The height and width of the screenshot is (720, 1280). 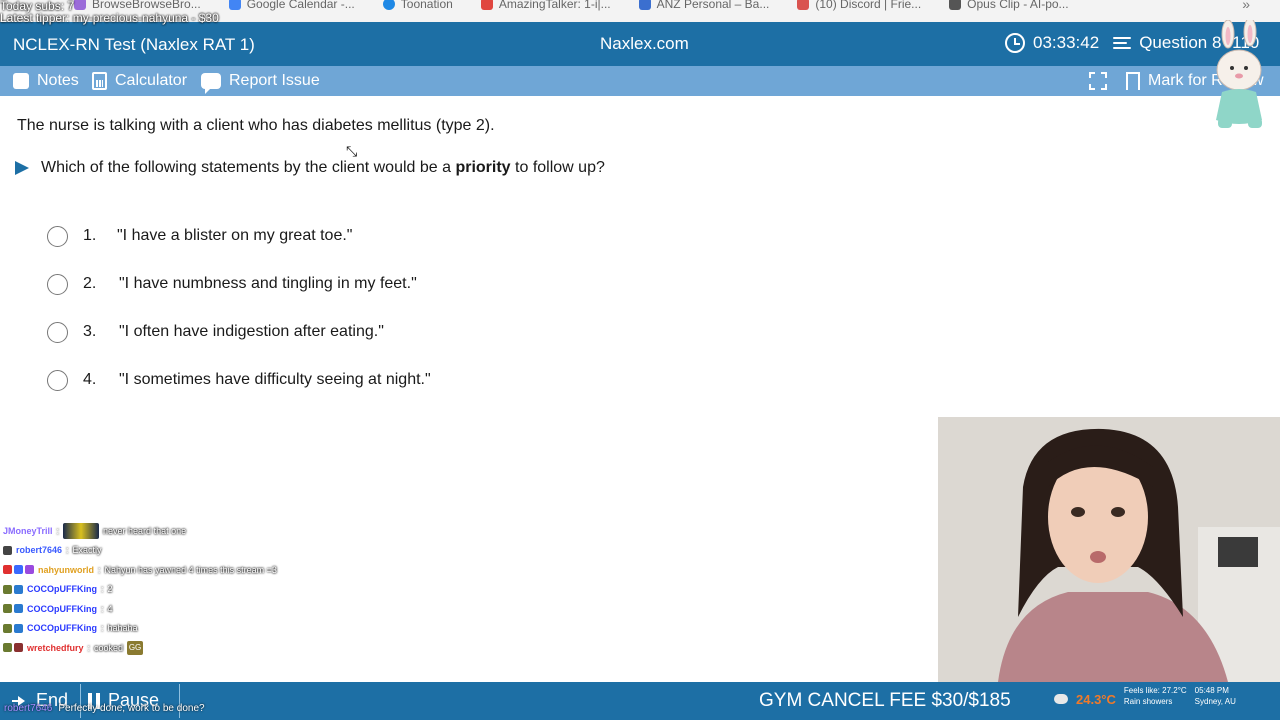 What do you see at coordinates (235, 235) in the screenshot?
I see `option-text: "I have a blister on my great toe."` at bounding box center [235, 235].